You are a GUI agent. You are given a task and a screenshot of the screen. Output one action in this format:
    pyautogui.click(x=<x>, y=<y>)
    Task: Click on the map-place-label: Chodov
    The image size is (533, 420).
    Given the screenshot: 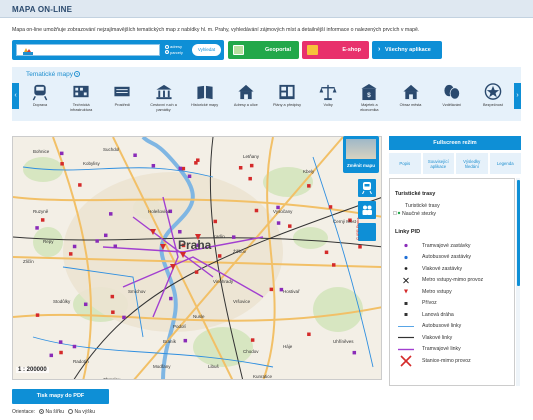 What is the action you would take?
    pyautogui.click(x=251, y=351)
    